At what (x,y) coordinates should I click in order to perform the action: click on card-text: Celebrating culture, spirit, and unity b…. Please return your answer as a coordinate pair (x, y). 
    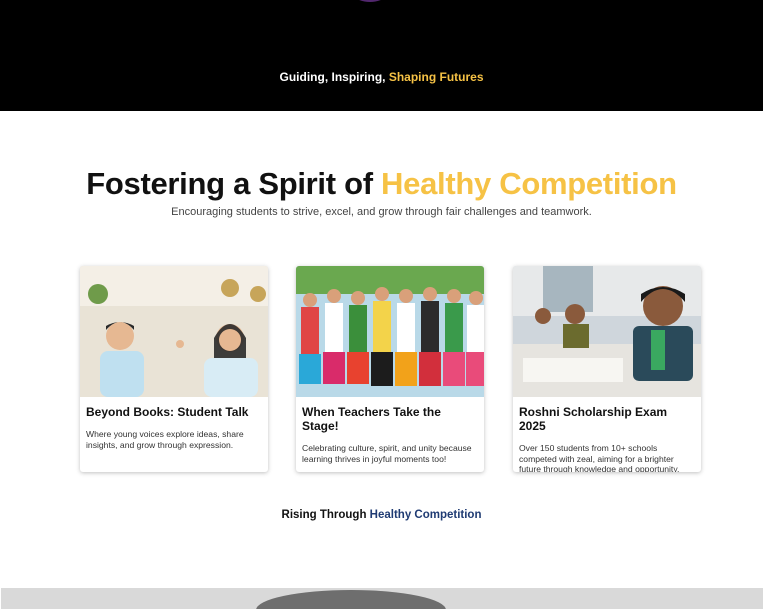
    Looking at the image, I should click on (387, 453).